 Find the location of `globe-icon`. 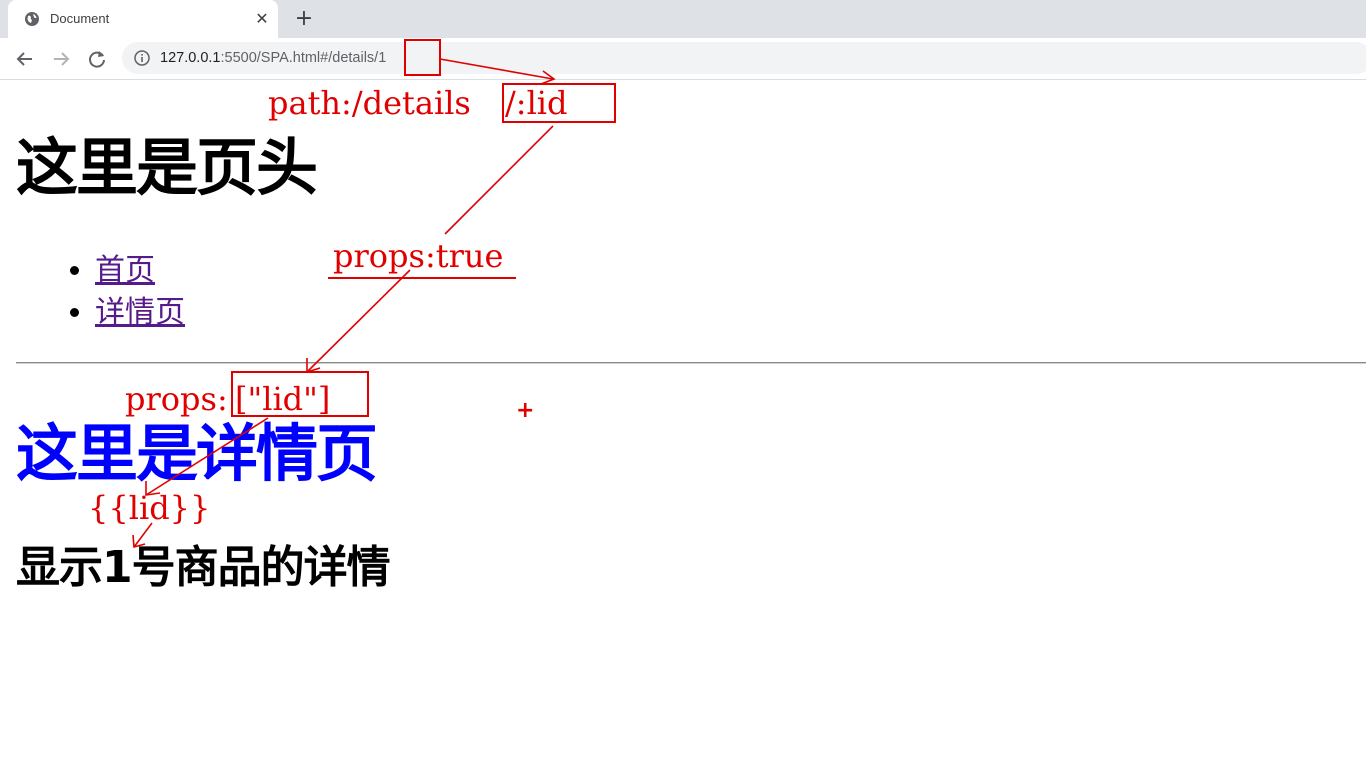

globe-icon is located at coordinates (32, 19).